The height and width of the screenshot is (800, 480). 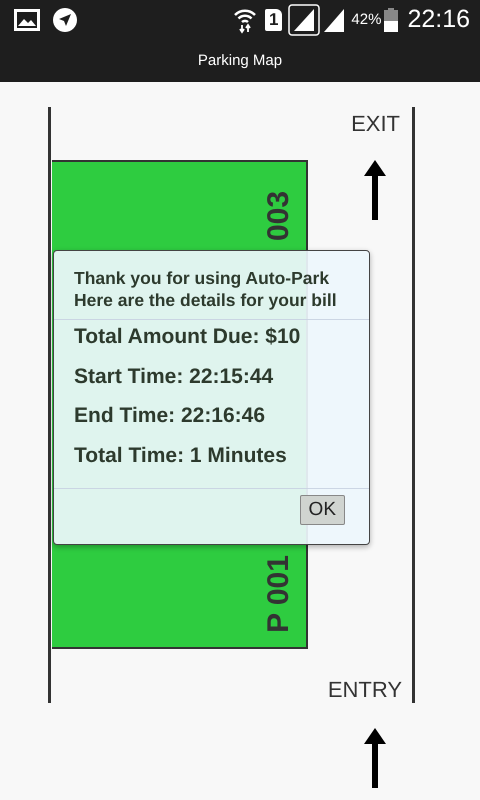 What do you see at coordinates (279, 594) in the screenshot?
I see `parking-slot-label: P 001` at bounding box center [279, 594].